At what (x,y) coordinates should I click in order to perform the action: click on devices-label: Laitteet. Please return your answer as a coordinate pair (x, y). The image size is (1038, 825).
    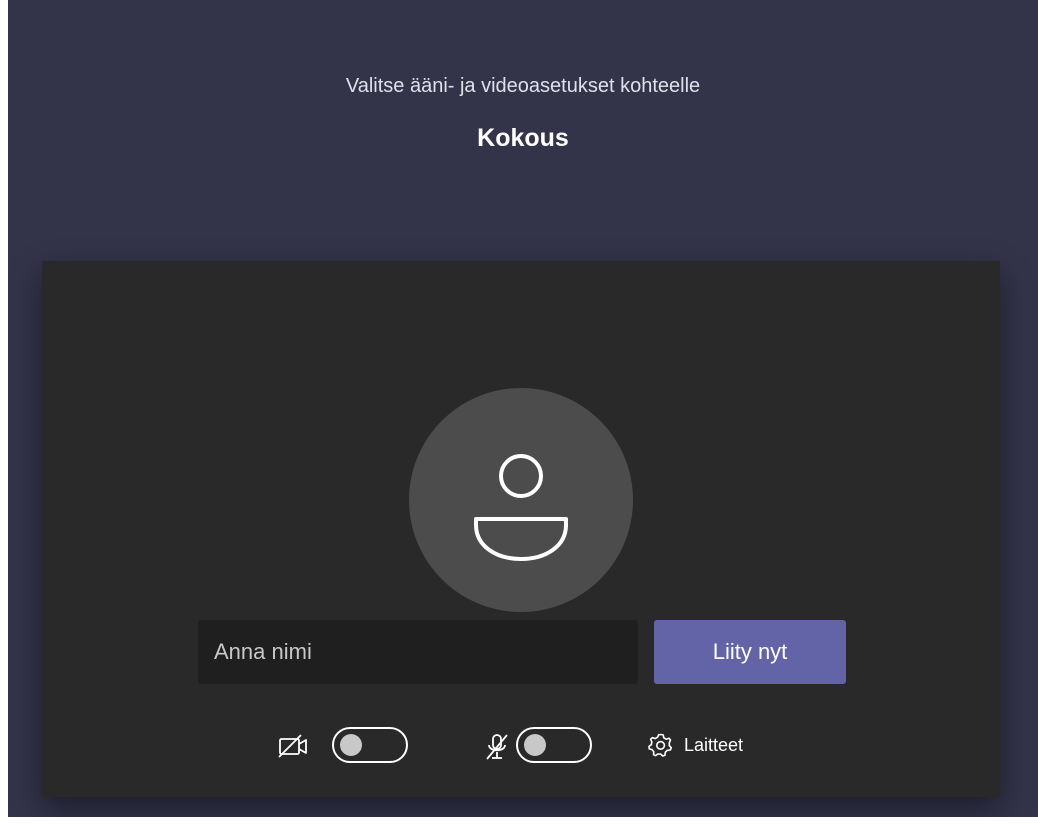
    Looking at the image, I should click on (714, 744).